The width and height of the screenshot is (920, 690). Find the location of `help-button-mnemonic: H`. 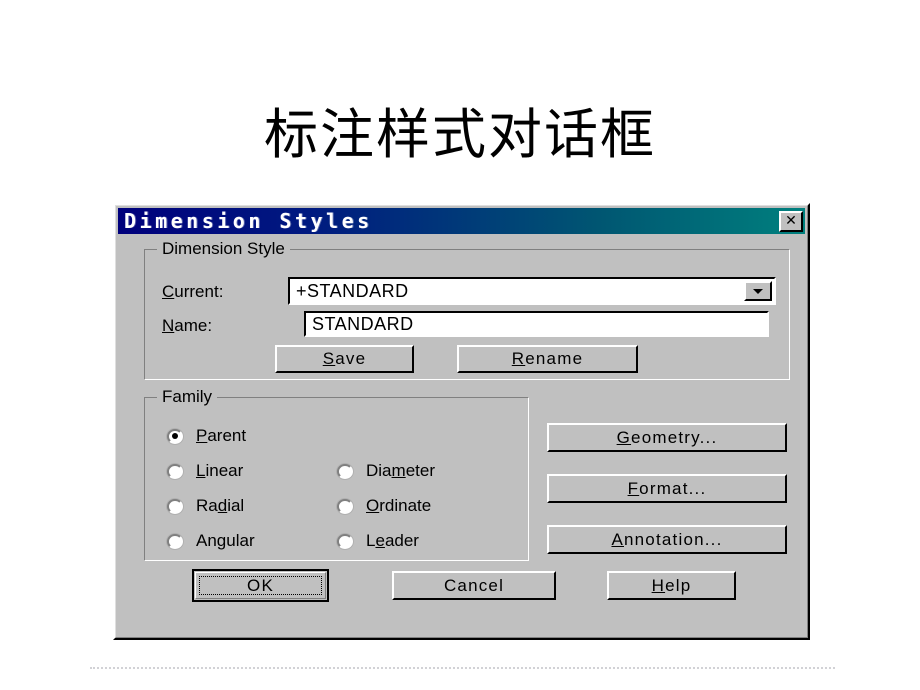

help-button-mnemonic: H is located at coordinates (658, 585).